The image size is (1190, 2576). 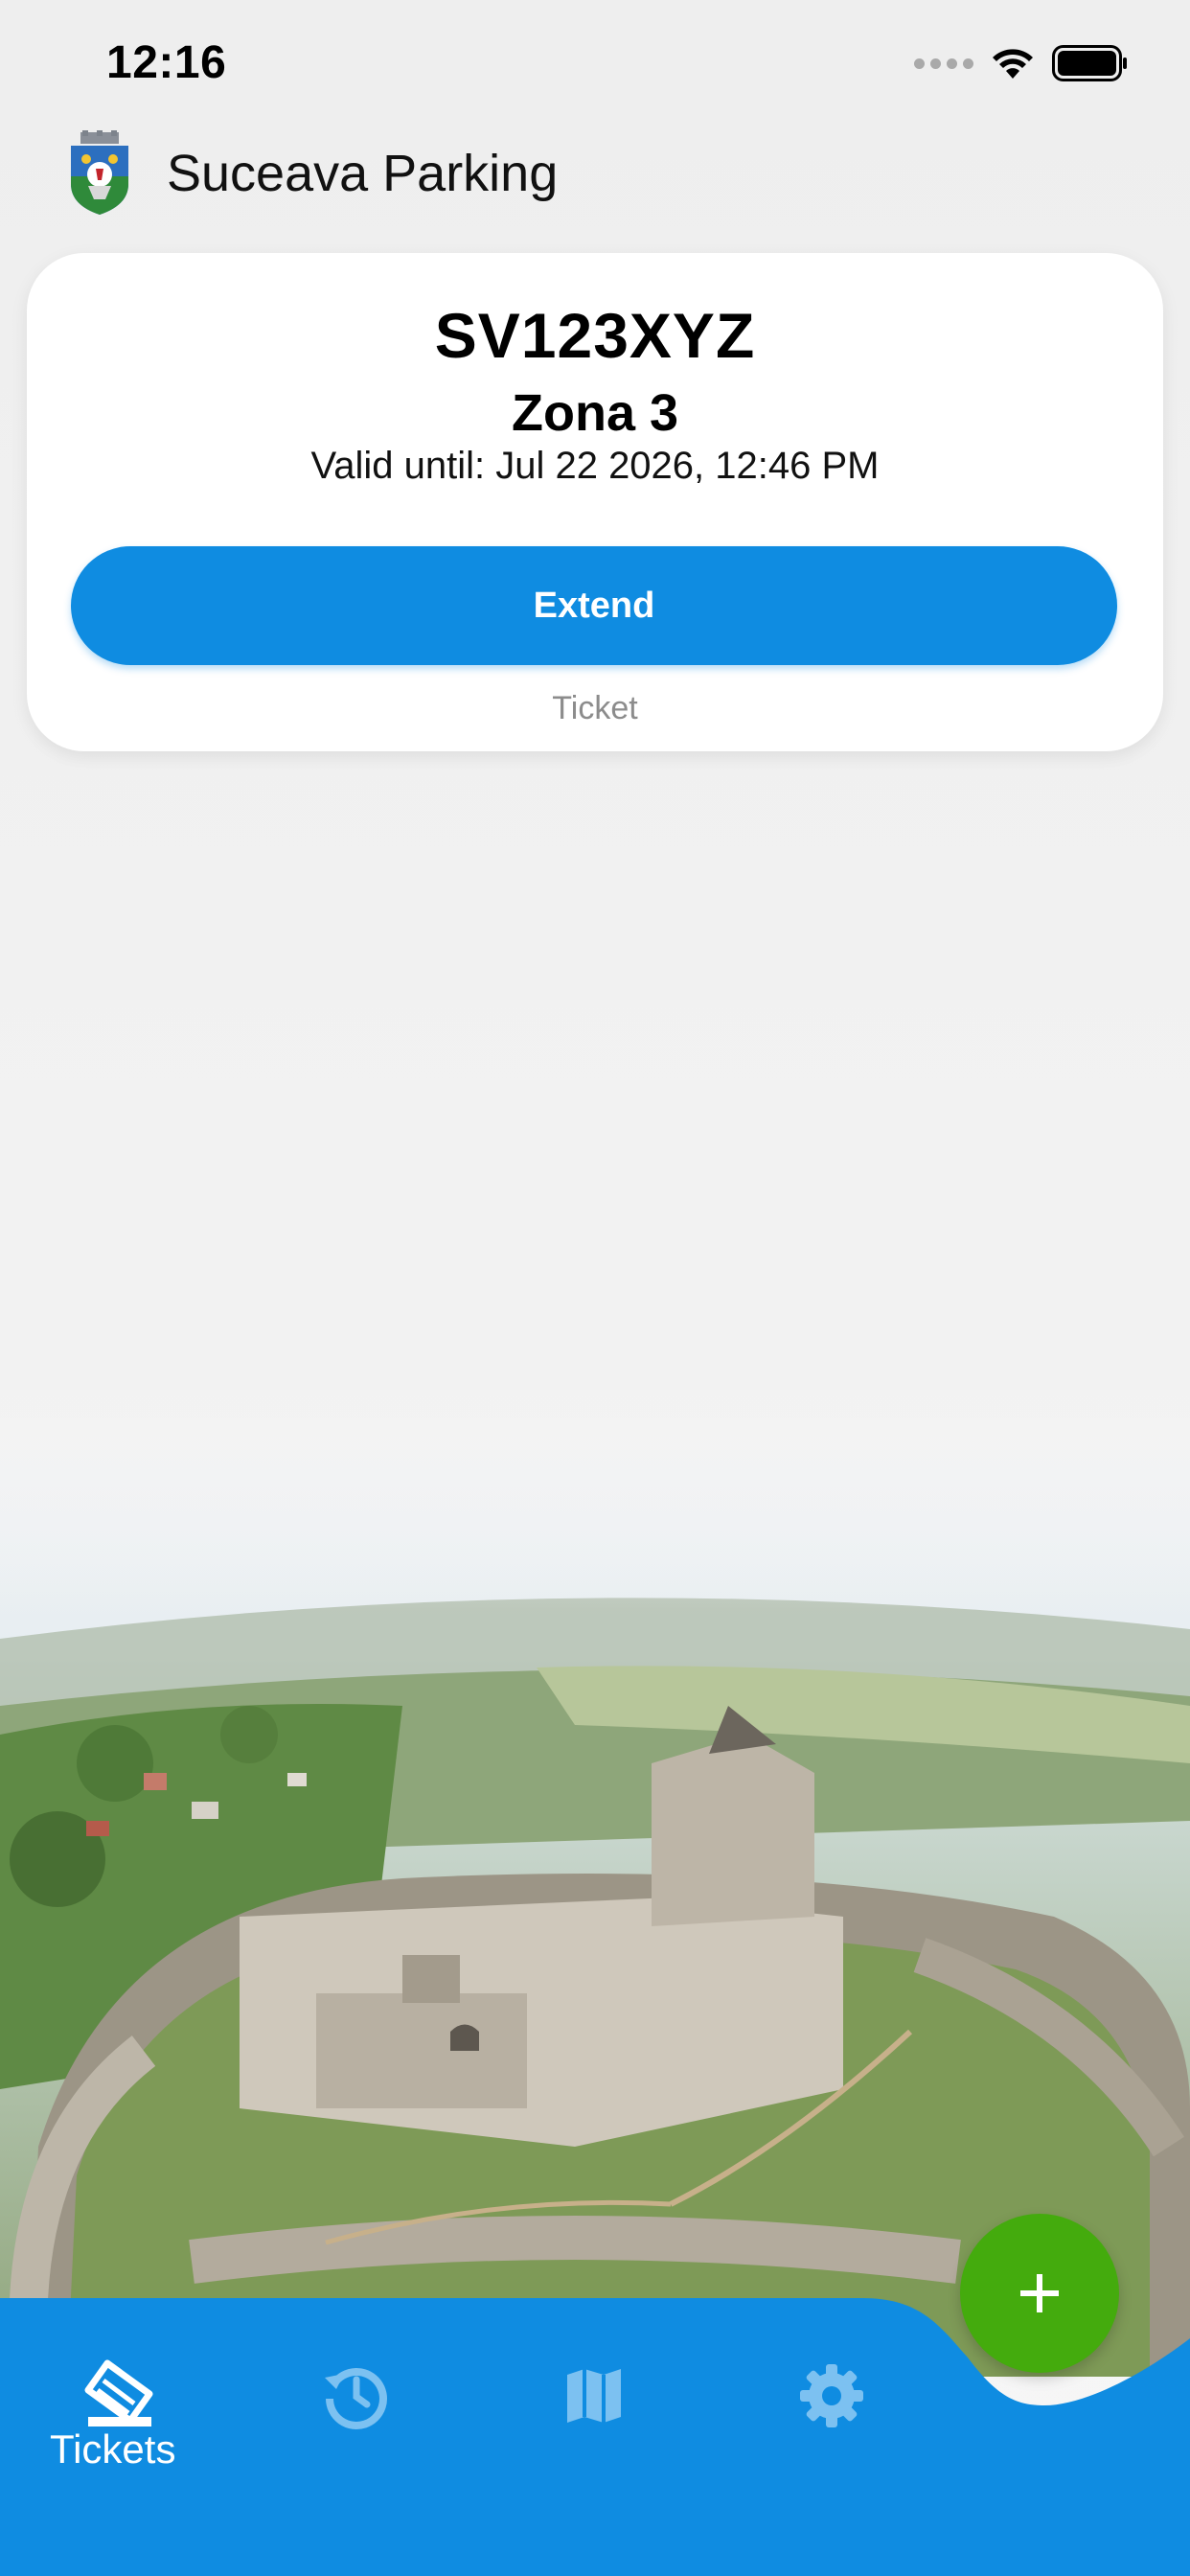 I want to click on plus-icon, so click(x=1039, y=2293).